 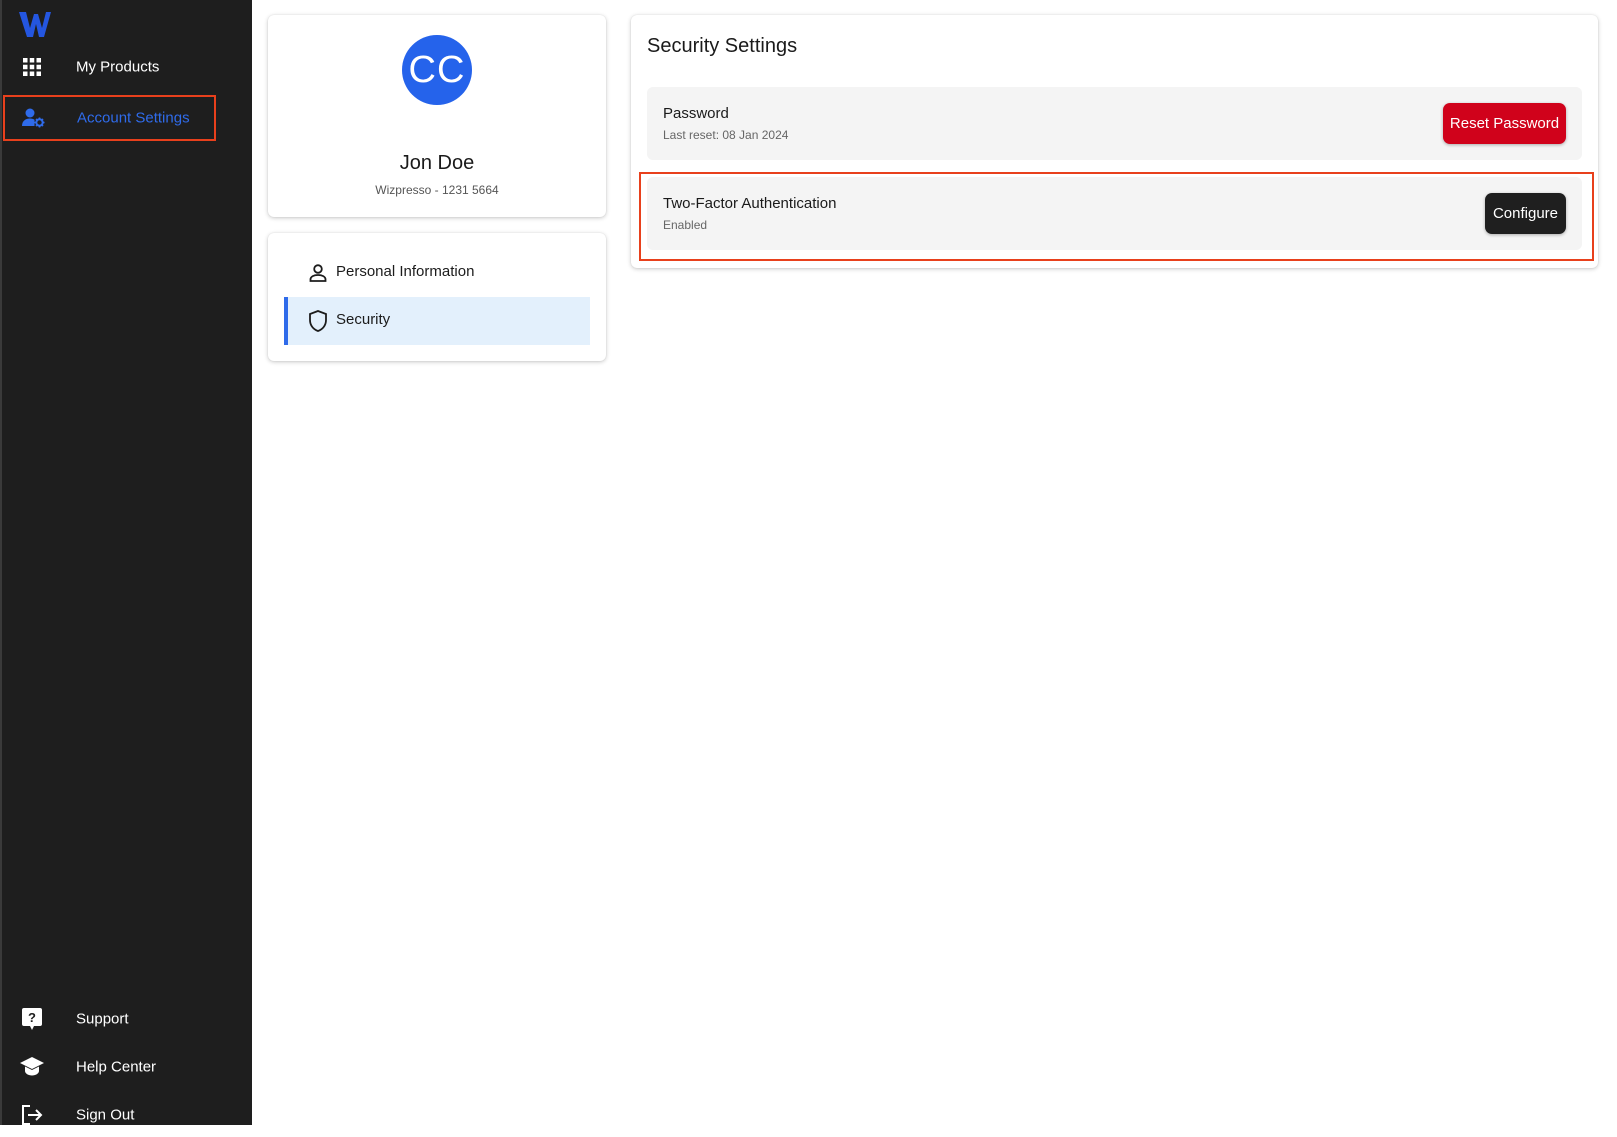 I want to click on profile-card: CC Jon Doe Wizpresso - 1231 5664, so click(x=437, y=116).